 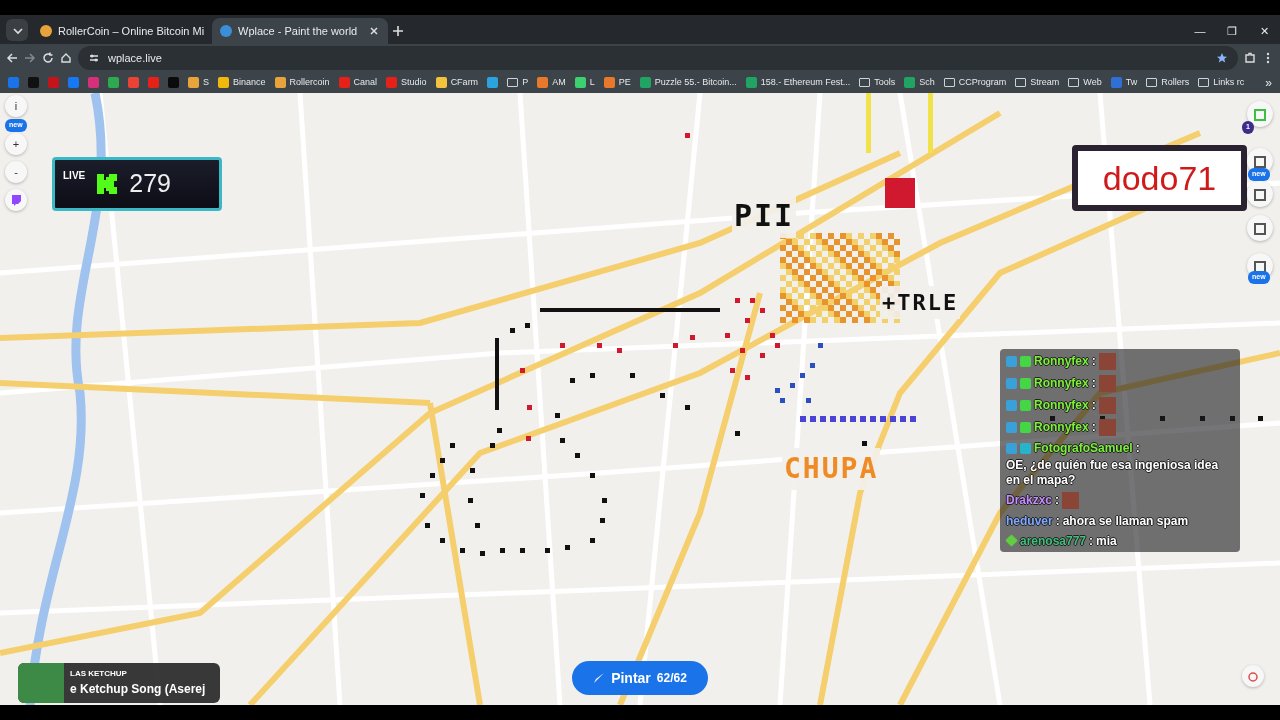 What do you see at coordinates (12, 58) in the screenshot?
I see `back-button` at bounding box center [12, 58].